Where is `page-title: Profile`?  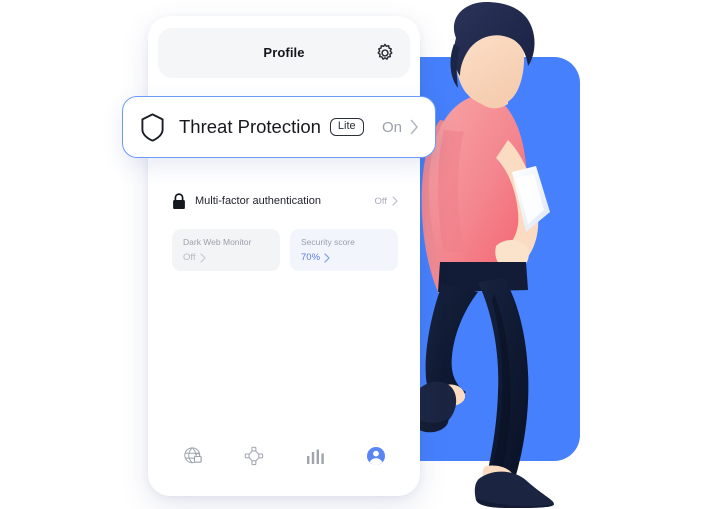
page-title: Profile is located at coordinates (284, 52).